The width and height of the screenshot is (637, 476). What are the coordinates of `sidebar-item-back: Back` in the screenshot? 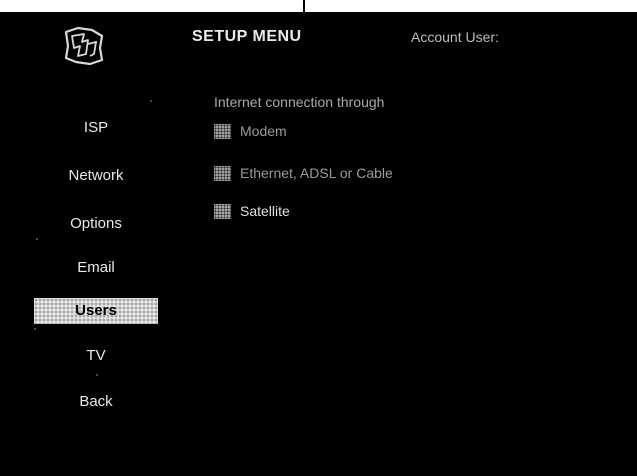 It's located at (96, 402).